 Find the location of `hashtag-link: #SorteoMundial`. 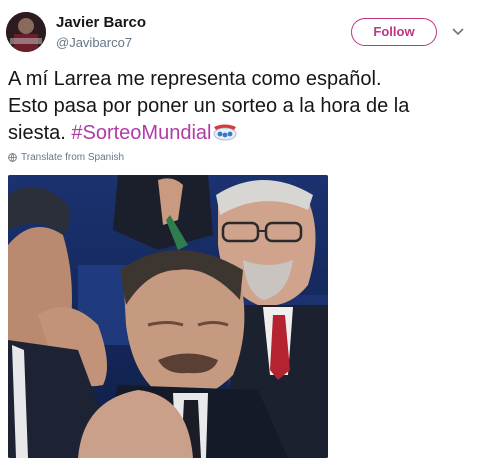

hashtag-link: #SorteoMundial is located at coordinates (141, 133).